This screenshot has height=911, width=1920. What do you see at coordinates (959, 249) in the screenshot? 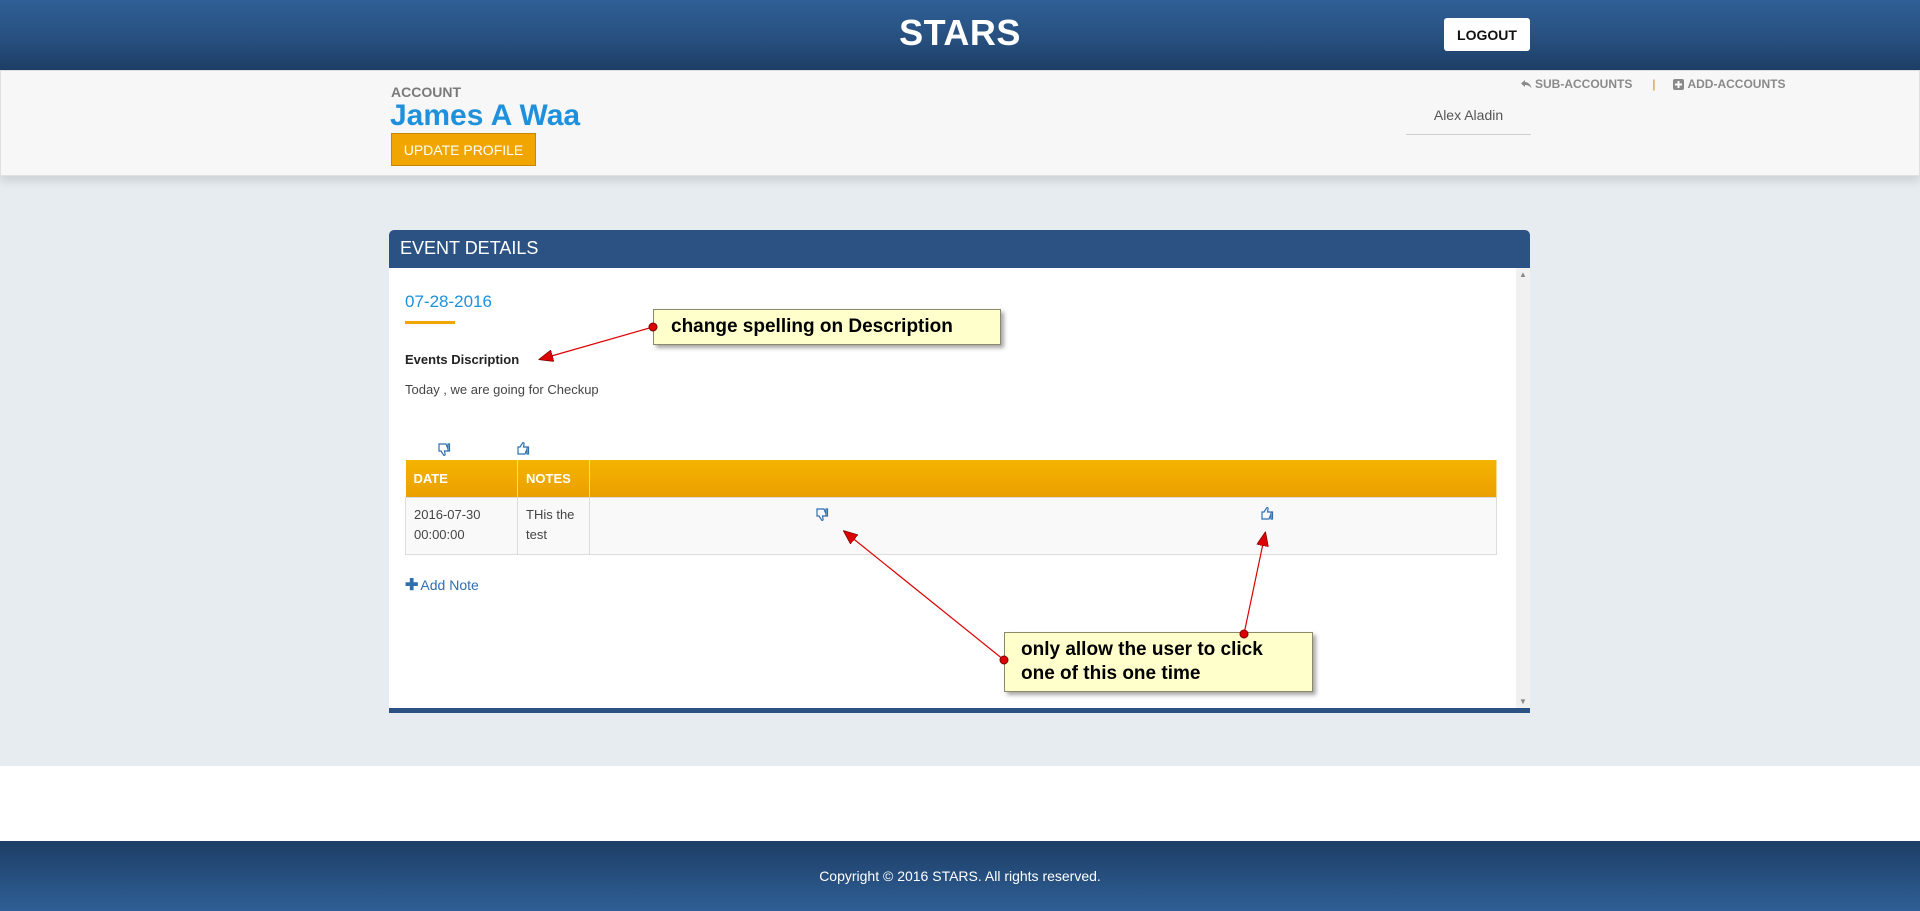
I see `panel-title: EVENT DETAILS` at bounding box center [959, 249].